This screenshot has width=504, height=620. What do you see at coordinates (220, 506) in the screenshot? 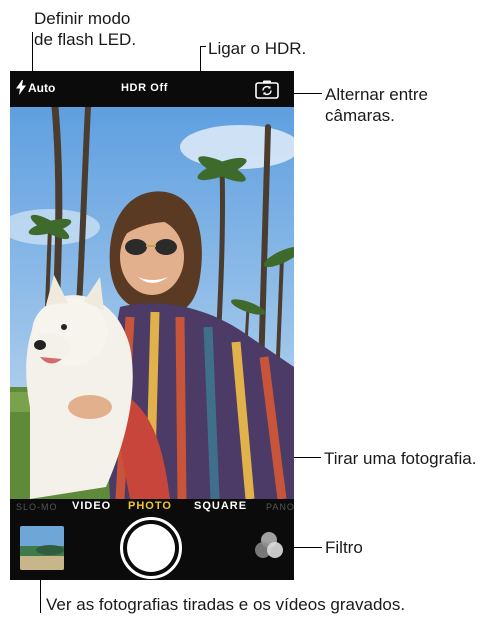
I see `mode-square: SQUARE` at bounding box center [220, 506].